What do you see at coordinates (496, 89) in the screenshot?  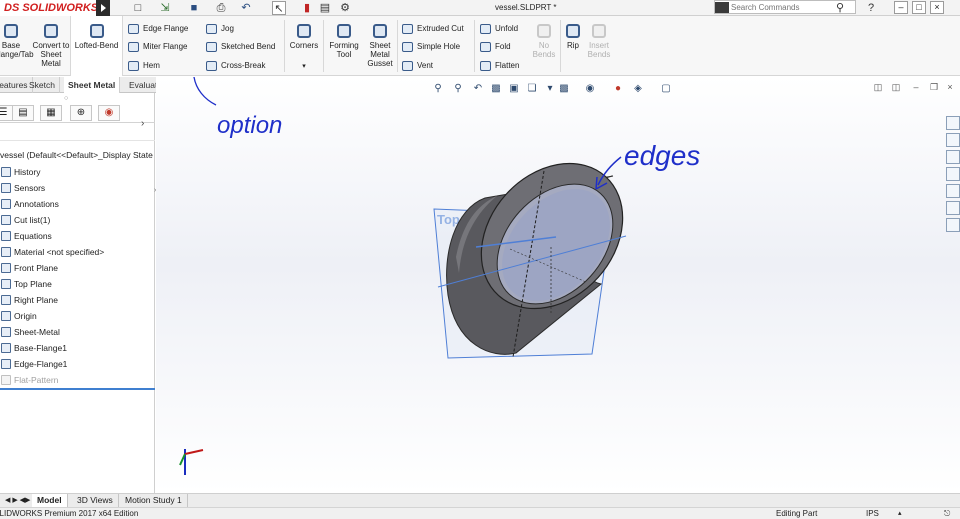 I see `section-view-icon: ▩` at bounding box center [496, 89].